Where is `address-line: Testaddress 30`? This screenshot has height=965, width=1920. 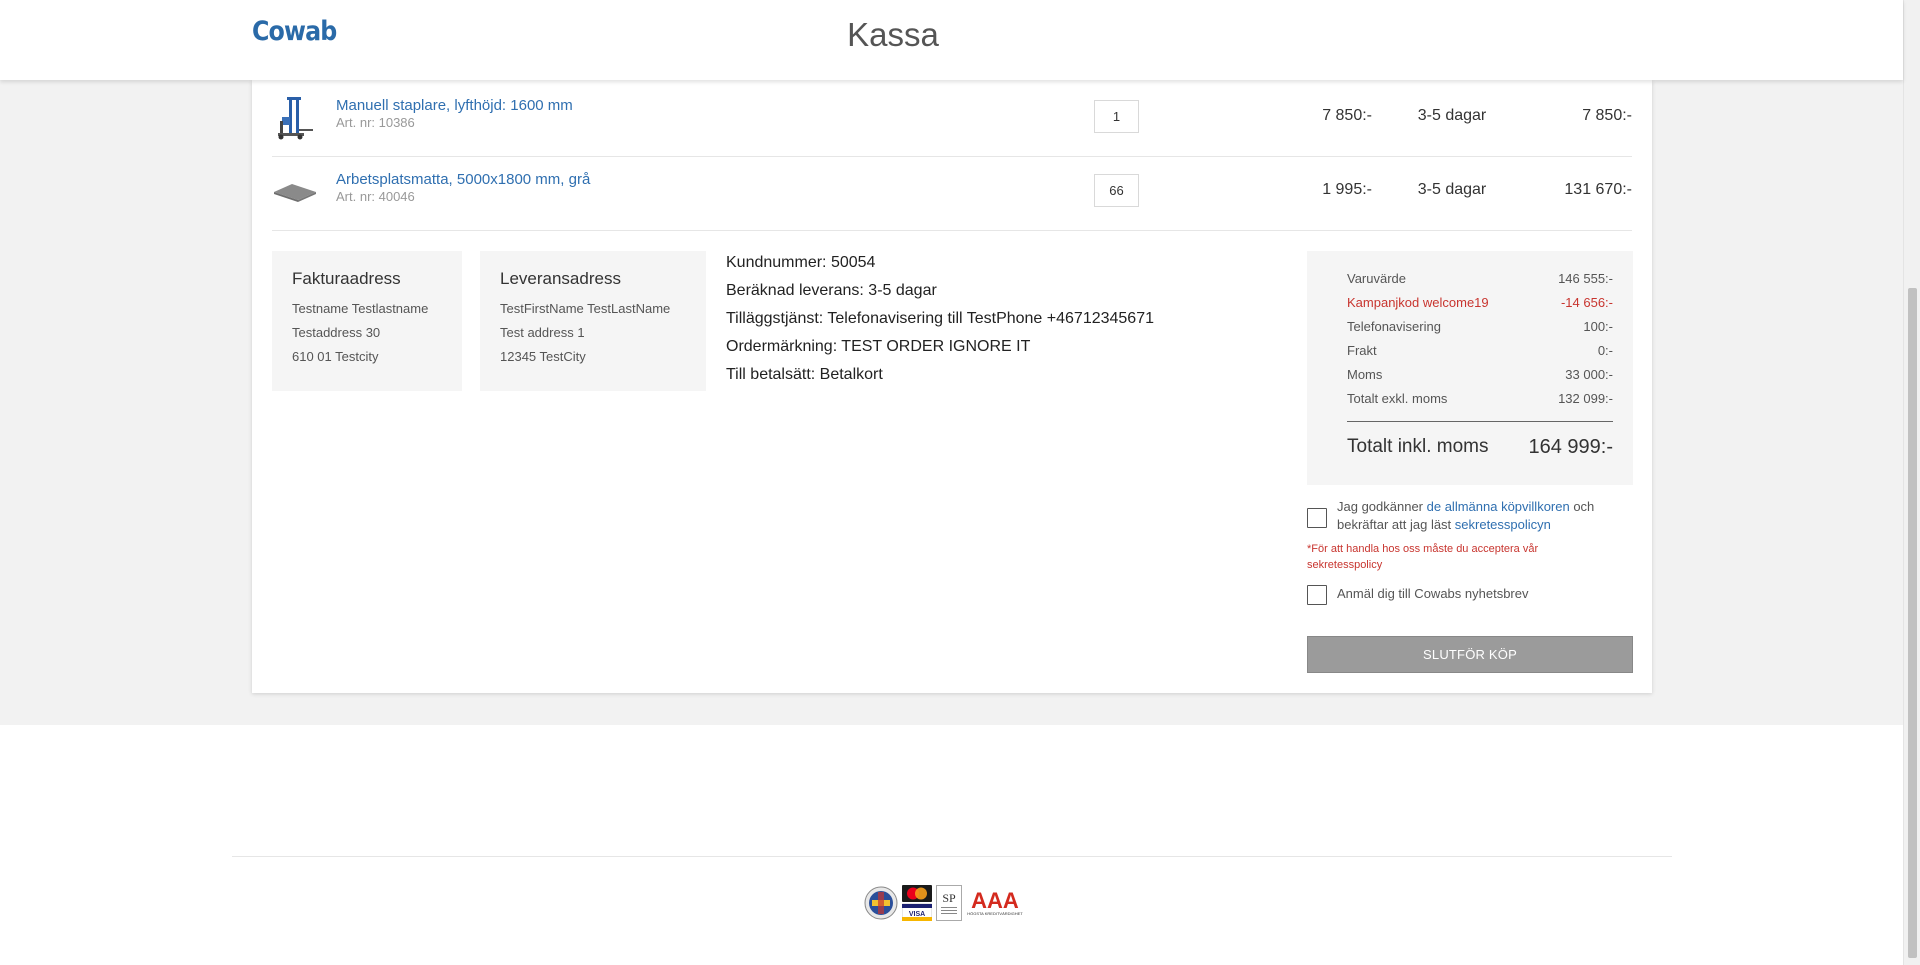
address-line: Testaddress 30 is located at coordinates (336, 332).